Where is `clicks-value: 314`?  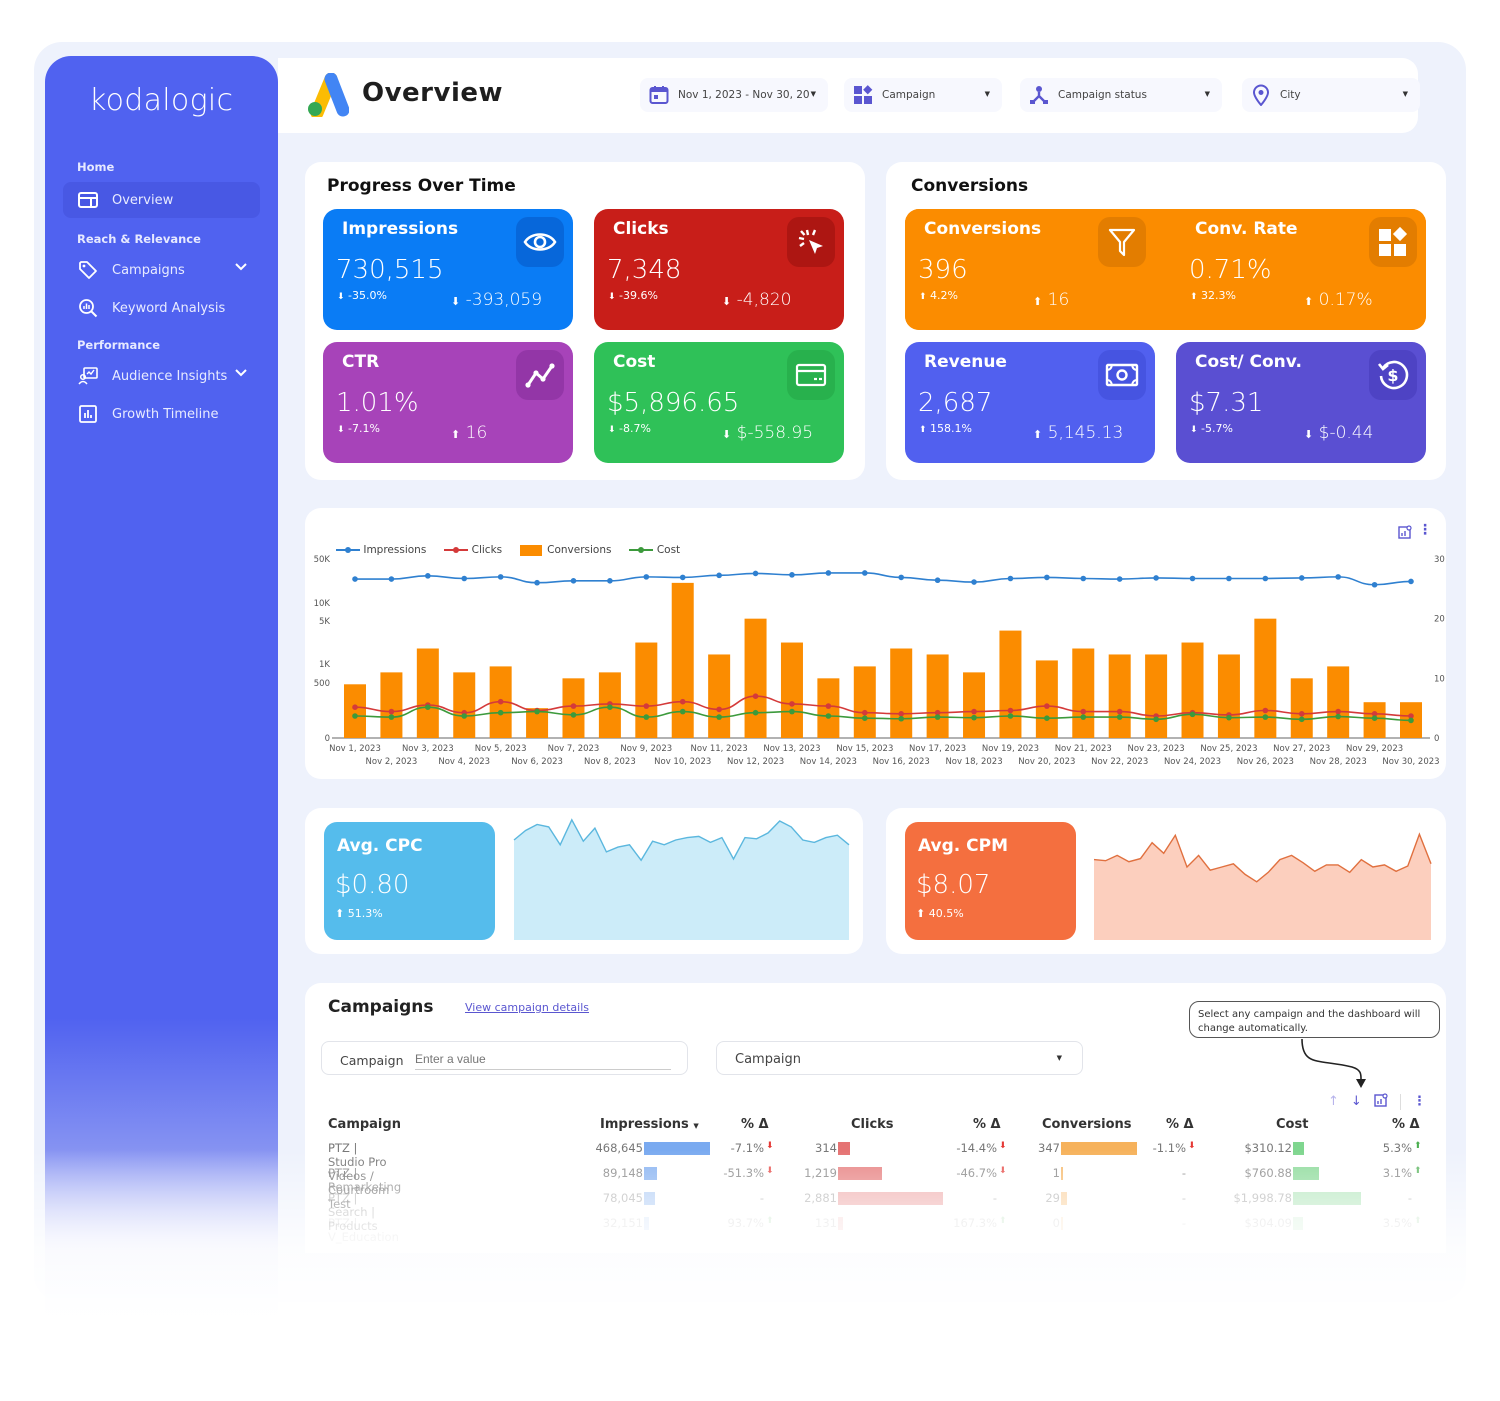
clicks-value: 314 is located at coordinates (826, 1148).